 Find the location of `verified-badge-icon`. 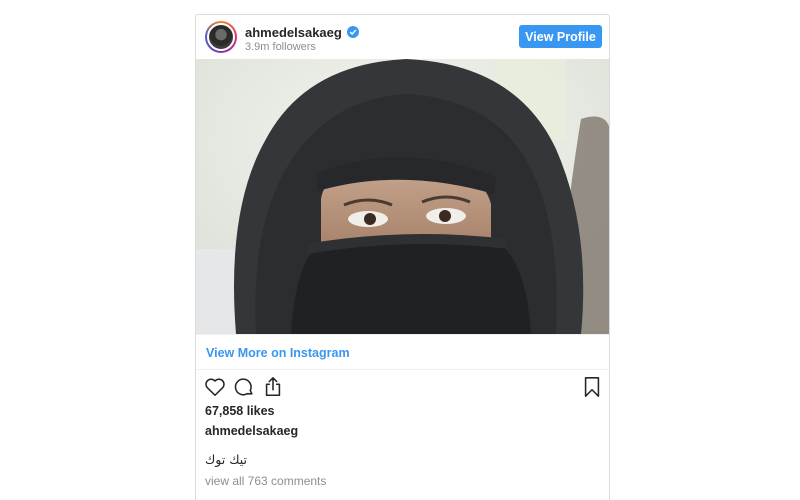

verified-badge-icon is located at coordinates (352, 32).